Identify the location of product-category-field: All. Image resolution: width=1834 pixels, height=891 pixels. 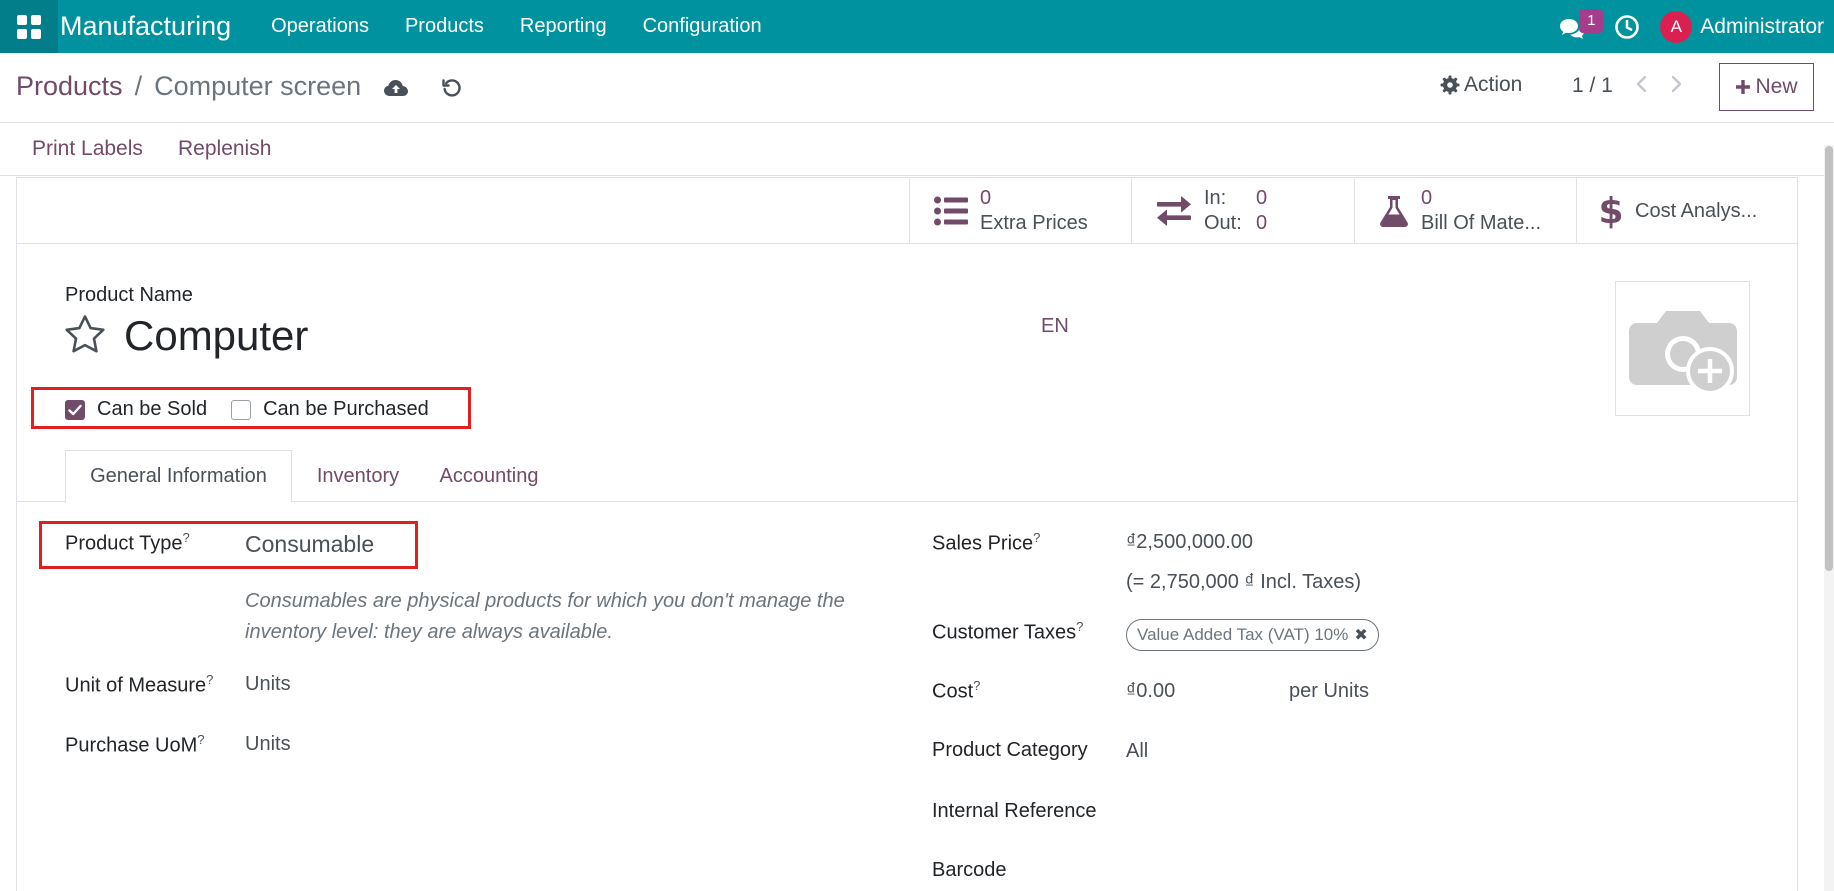
(1137, 751).